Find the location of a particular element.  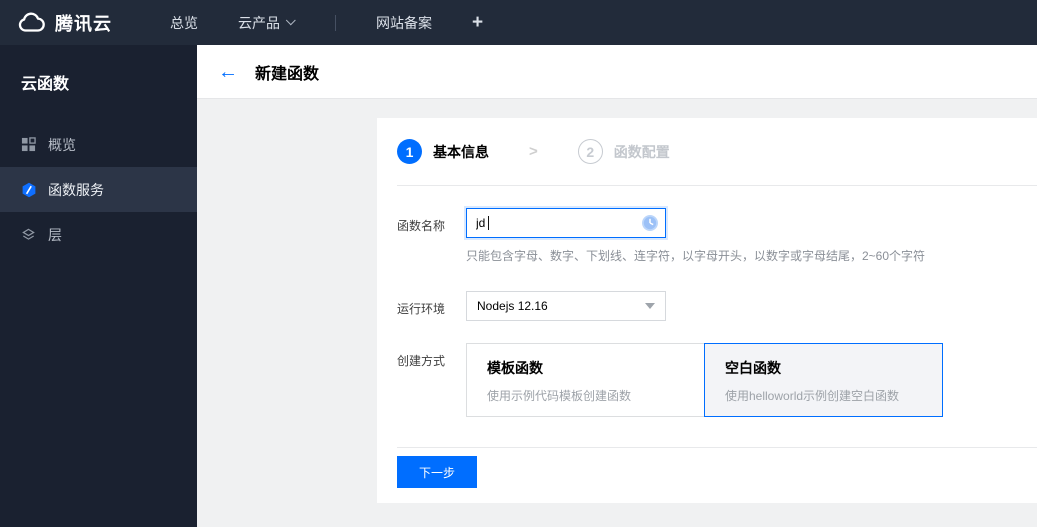

step-function-config: 2 函数配置 is located at coordinates (623, 151).